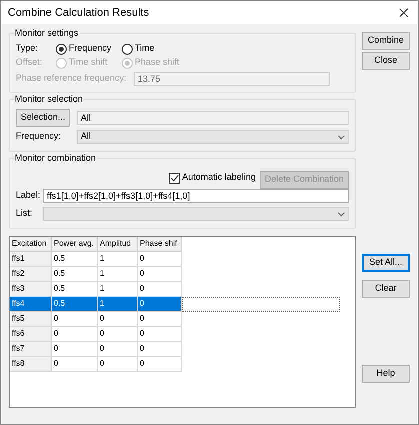  I want to click on row-header: ffs7, so click(31, 349).